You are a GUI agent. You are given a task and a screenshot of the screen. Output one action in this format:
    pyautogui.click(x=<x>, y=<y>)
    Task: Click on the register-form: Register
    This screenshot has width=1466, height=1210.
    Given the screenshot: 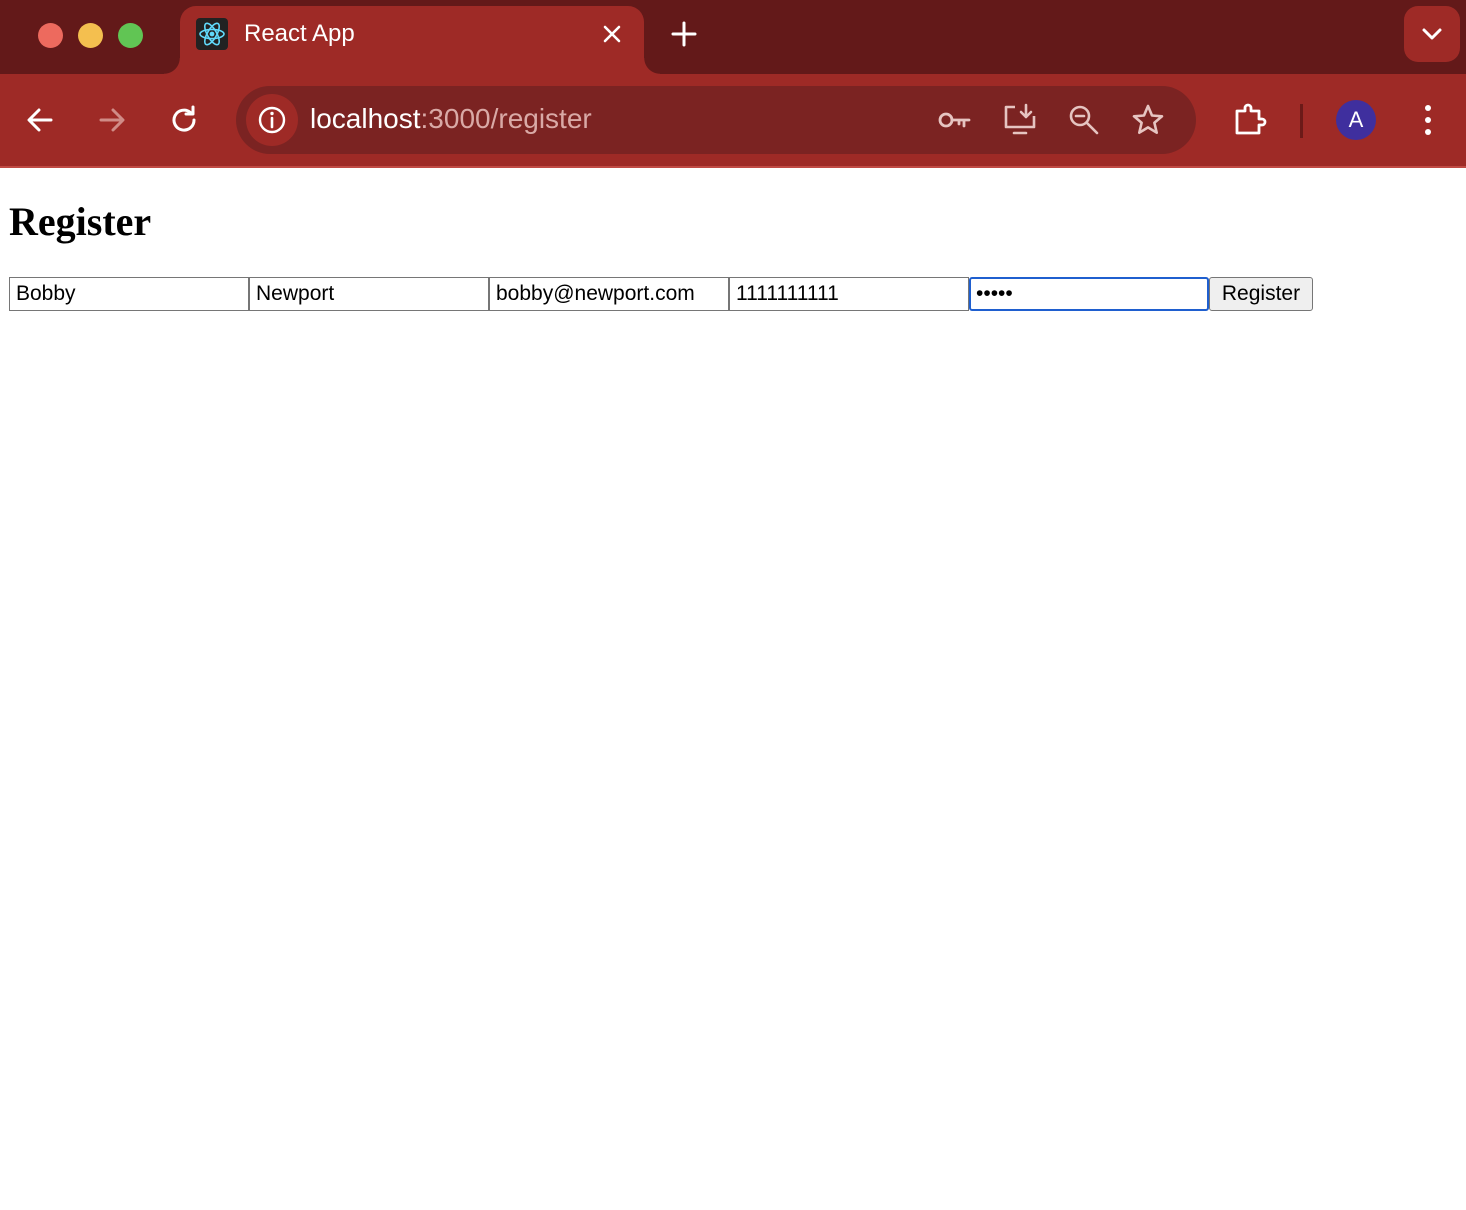 What is the action you would take?
    pyautogui.click(x=661, y=294)
    